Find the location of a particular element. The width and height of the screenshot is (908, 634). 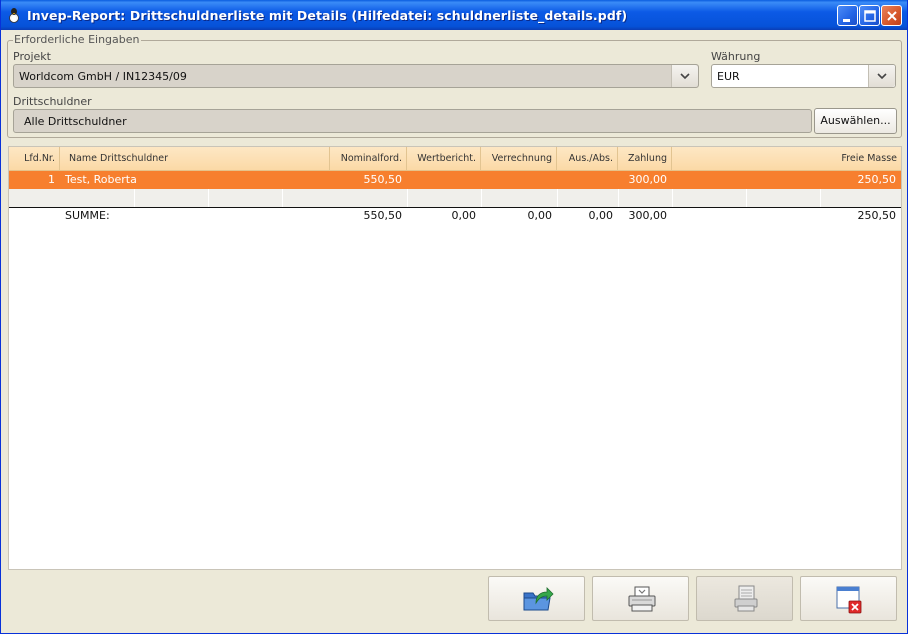

print-button is located at coordinates (640, 598).